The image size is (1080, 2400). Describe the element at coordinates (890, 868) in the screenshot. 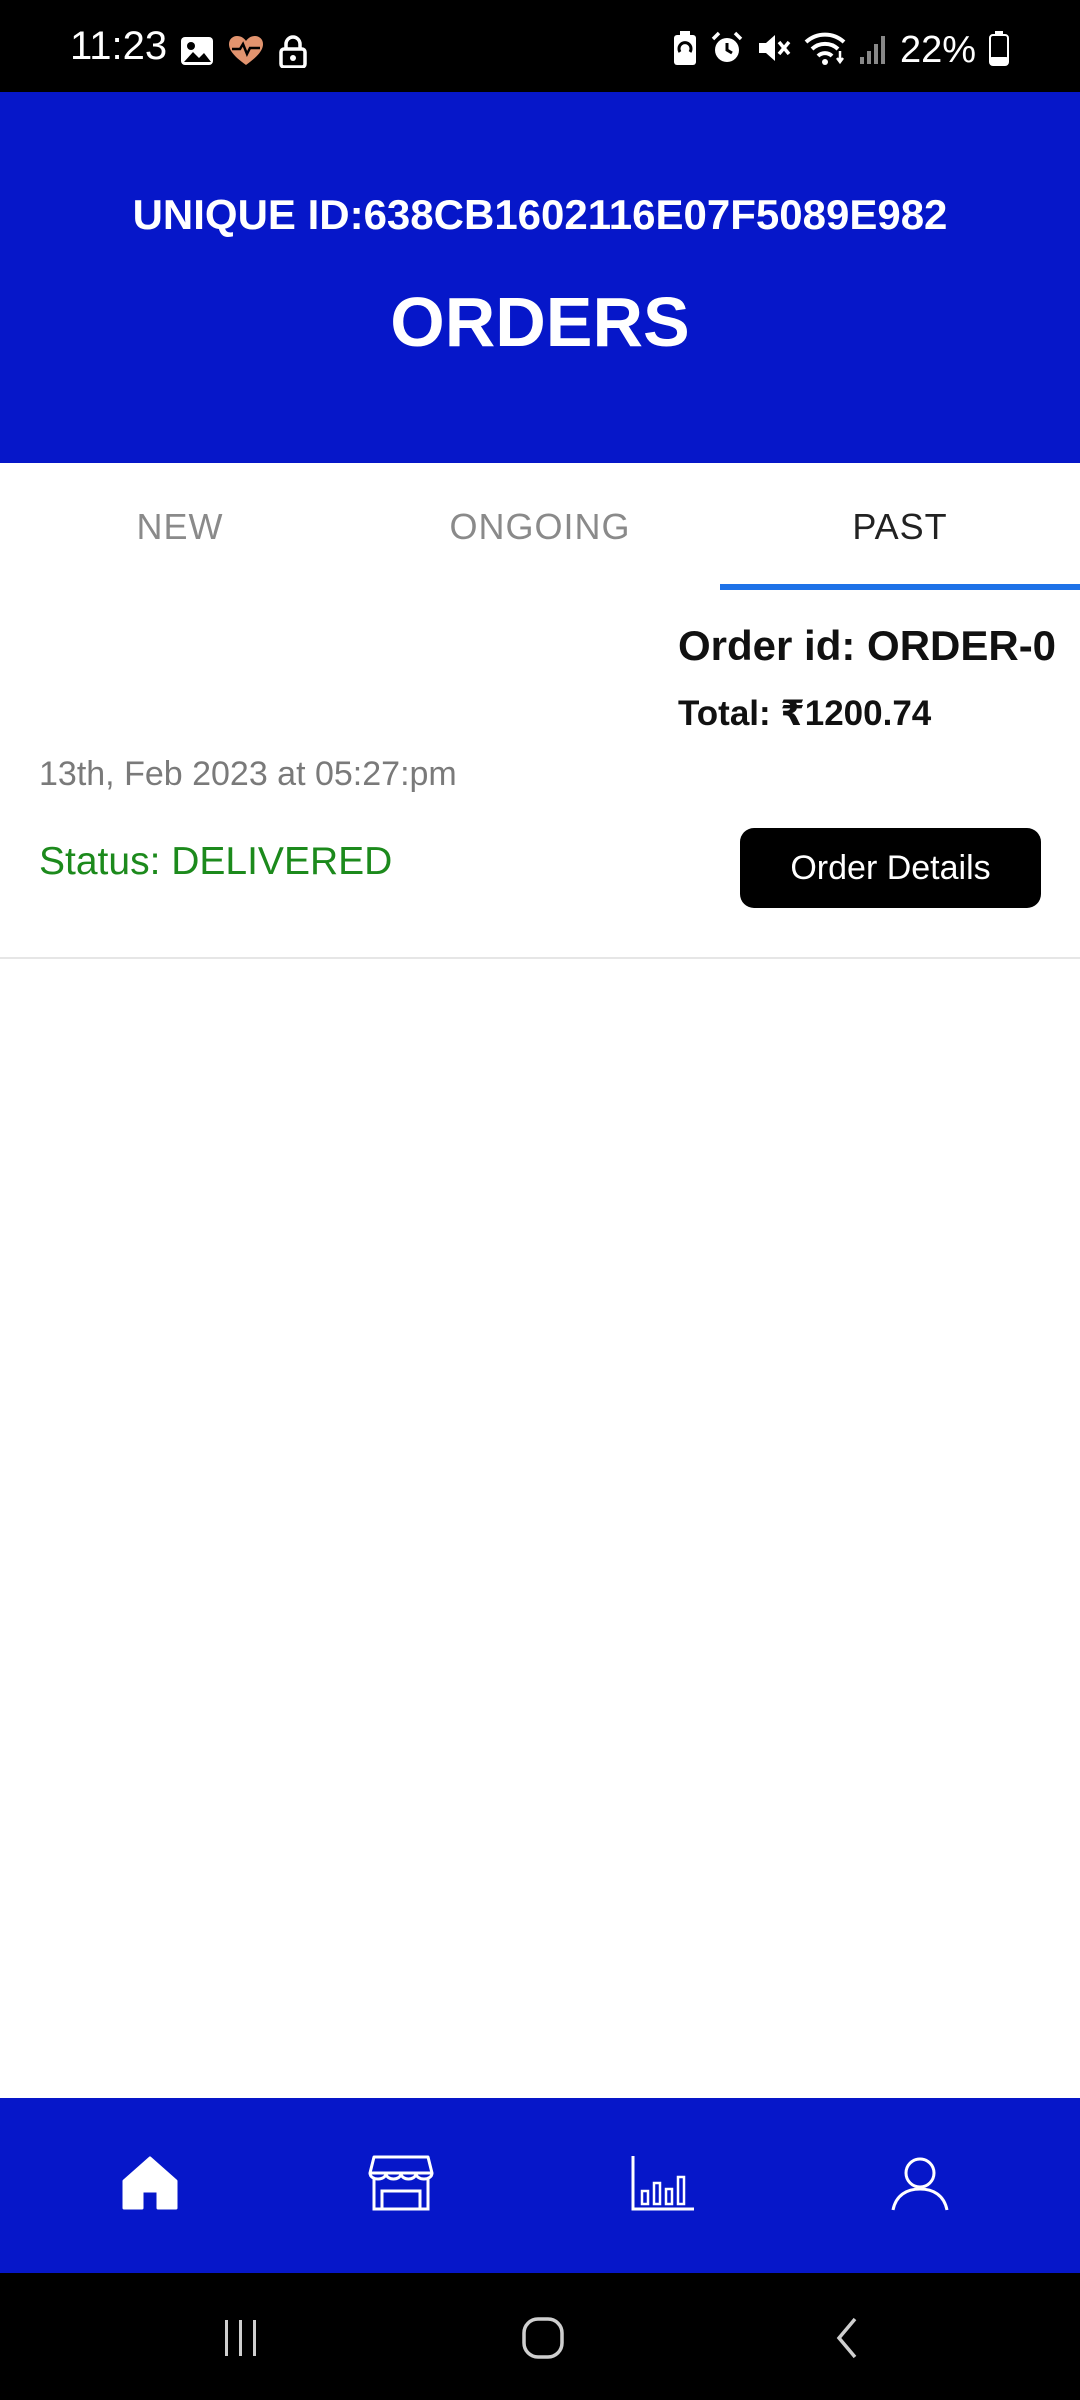

I see `order-details-button: Order Details` at that location.